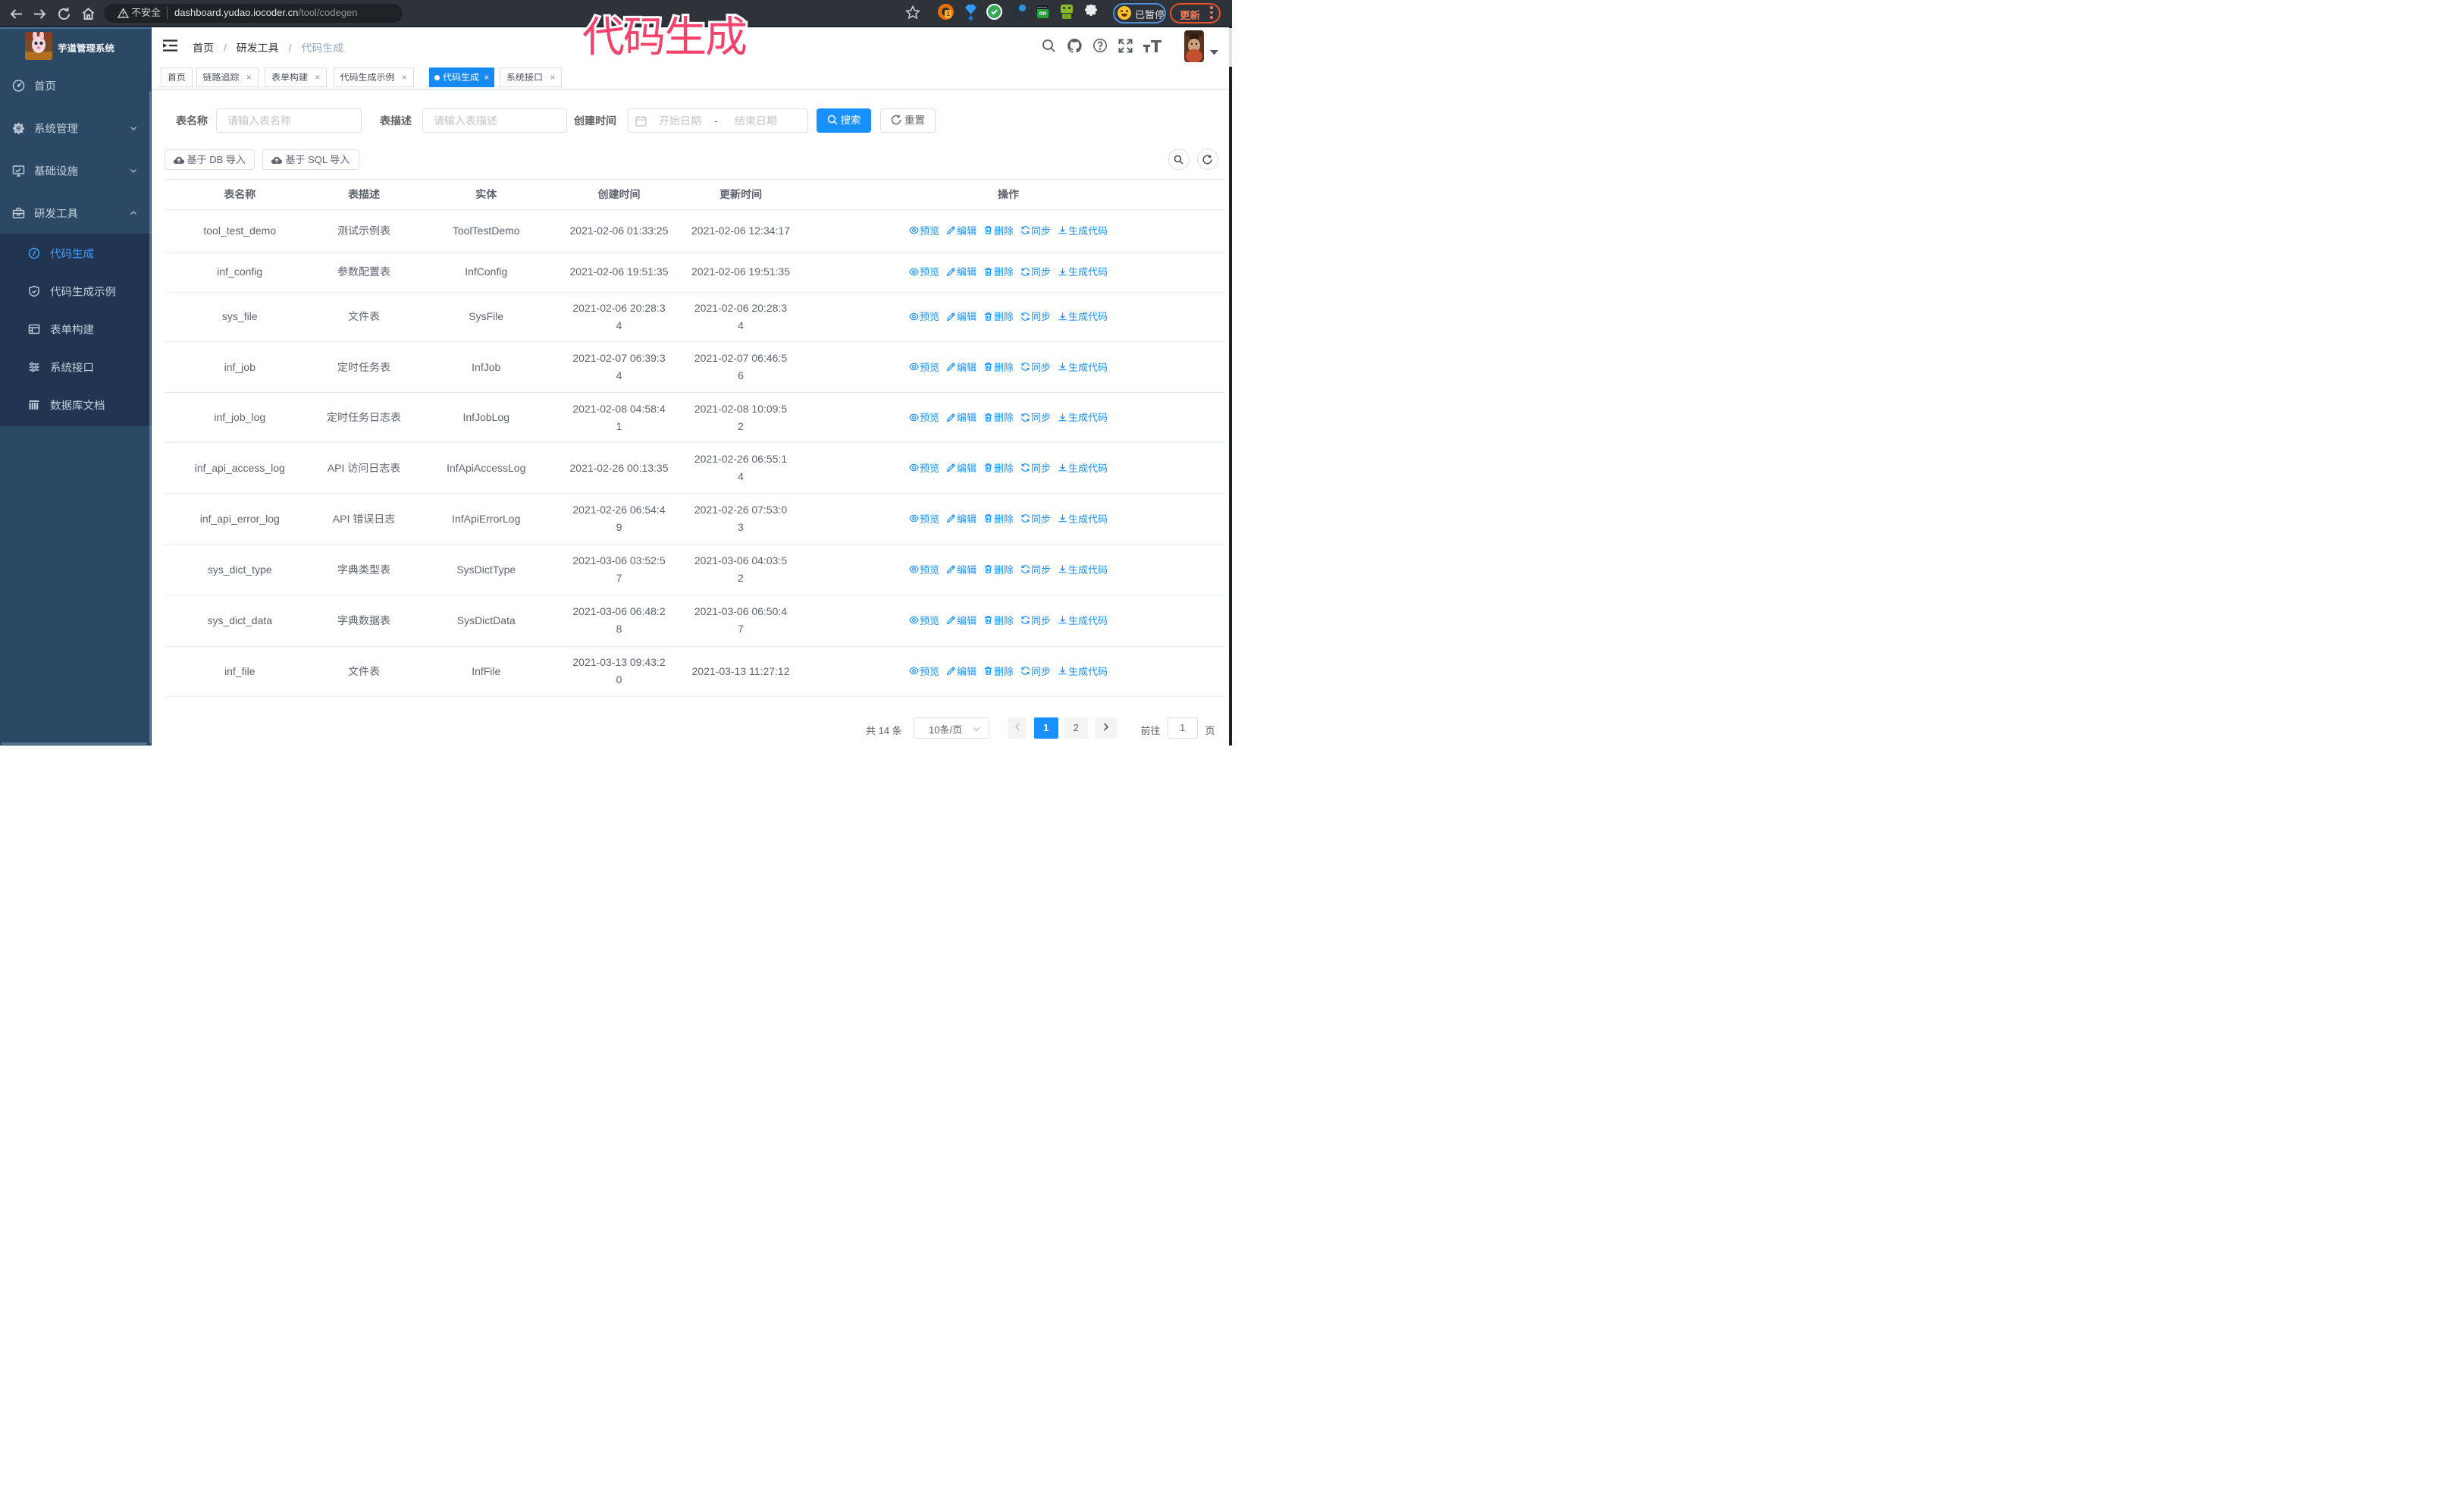  I want to click on svg-text: 代码生成, so click(664, 35).